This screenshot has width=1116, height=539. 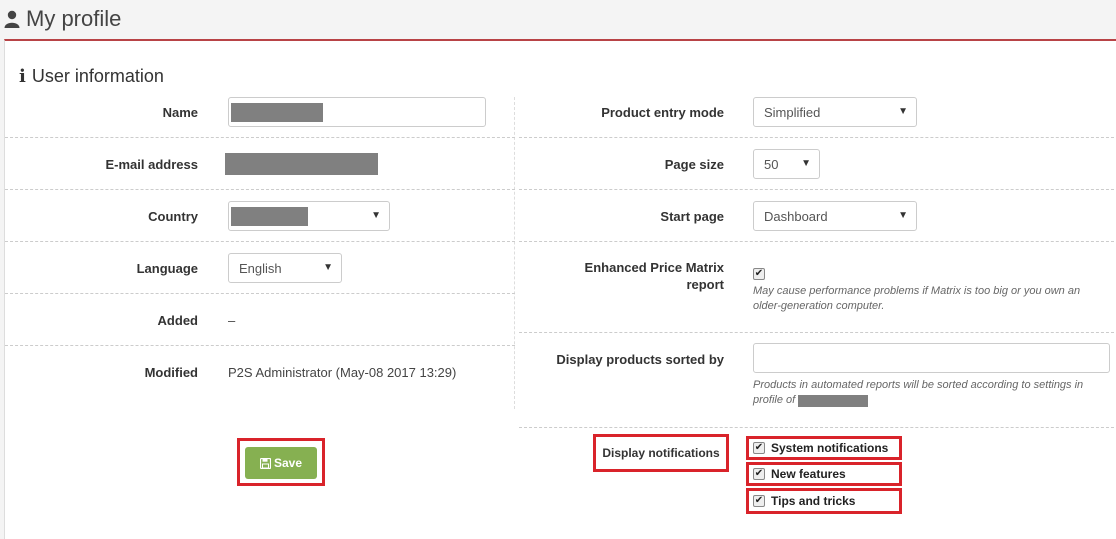 I want to click on tips-and-tricks-label: Tips and tricks, so click(x=813, y=501).